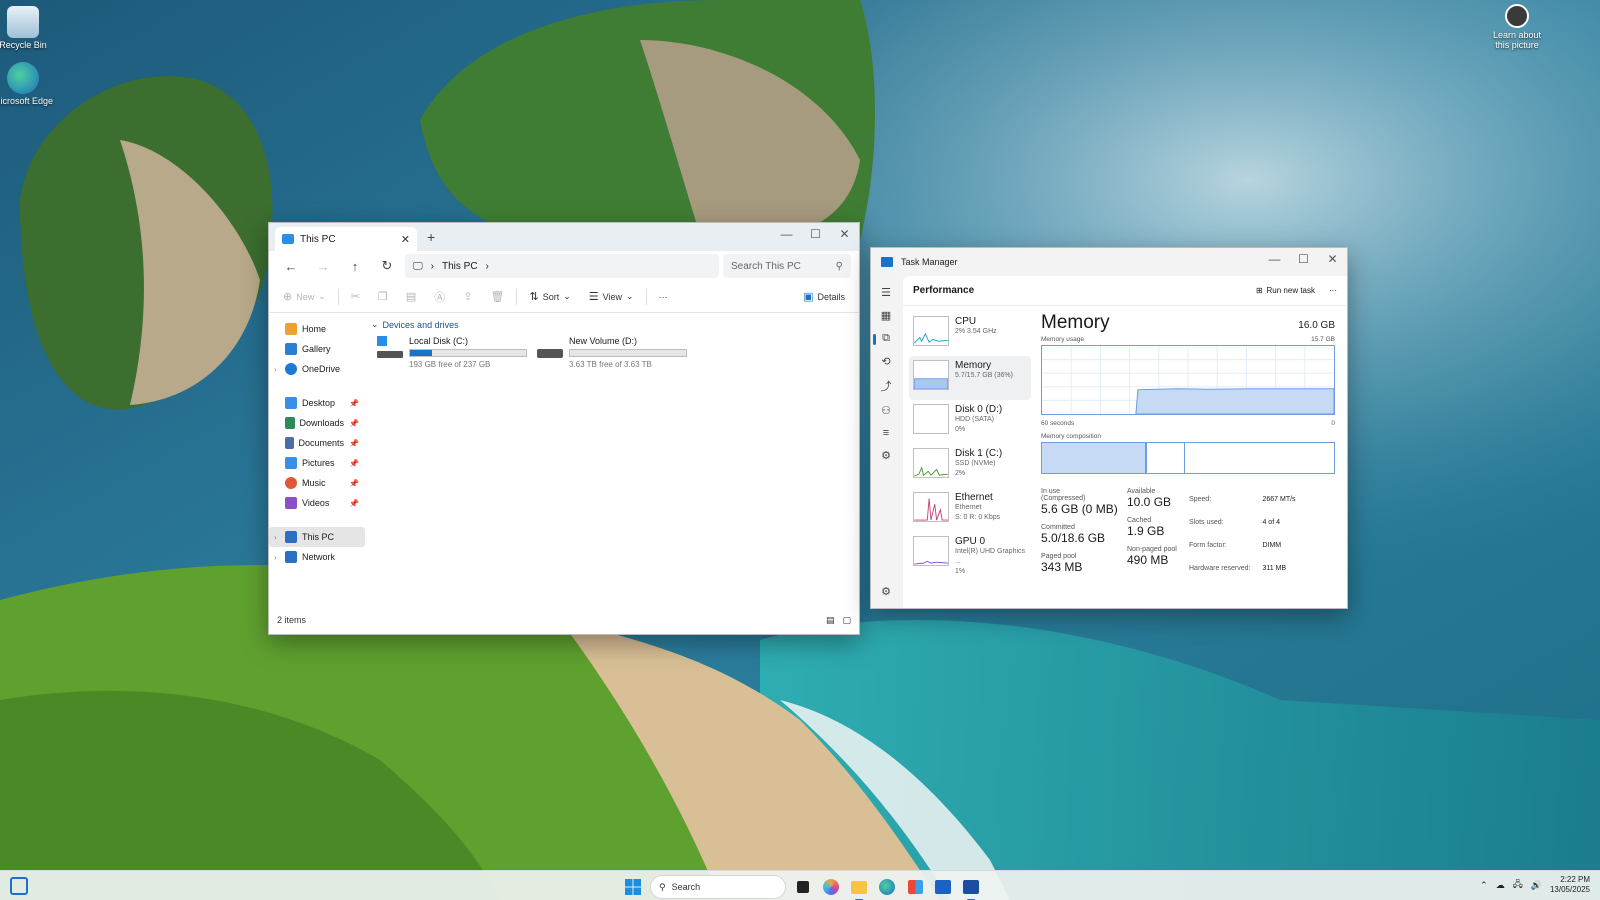 The width and height of the screenshot is (1600, 900). Describe the element at coordinates (830, 620) in the screenshot. I see `details-view-icon: ▤` at that location.